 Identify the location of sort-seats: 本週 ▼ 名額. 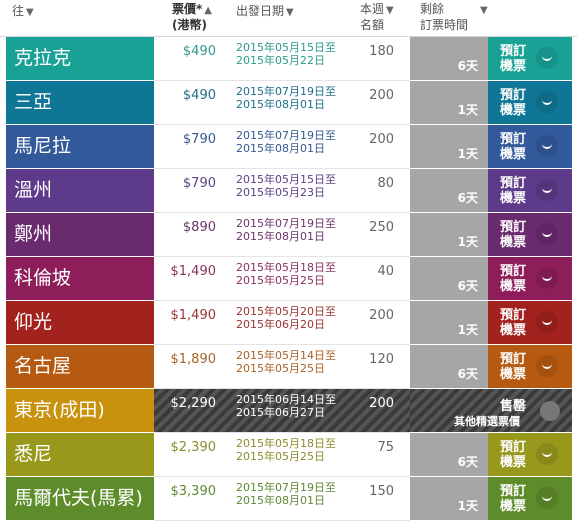
(377, 17).